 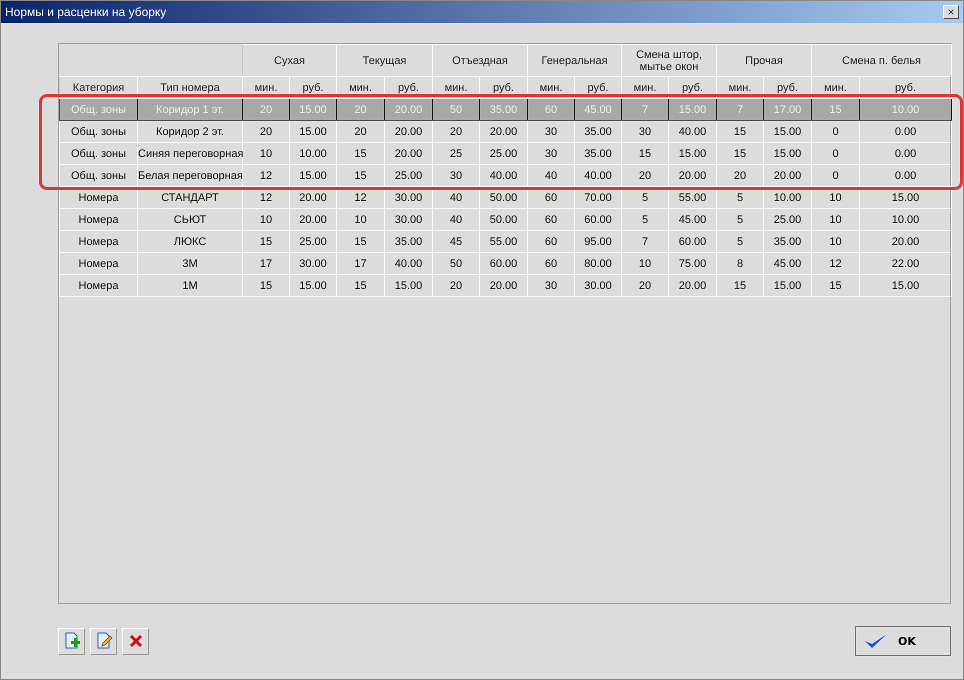 I want to click on table-cell: 12, so click(x=266, y=175).